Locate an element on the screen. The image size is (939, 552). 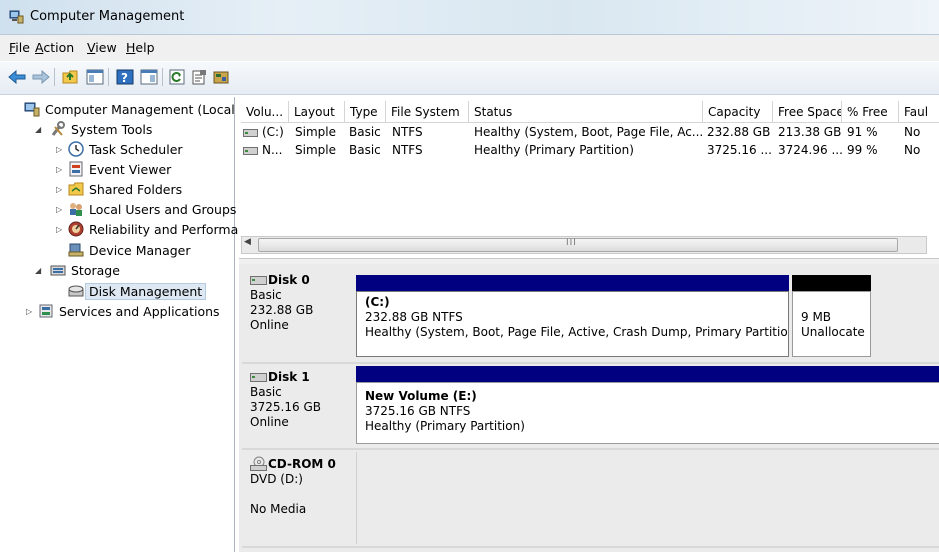
forward-button is located at coordinates (41, 77).